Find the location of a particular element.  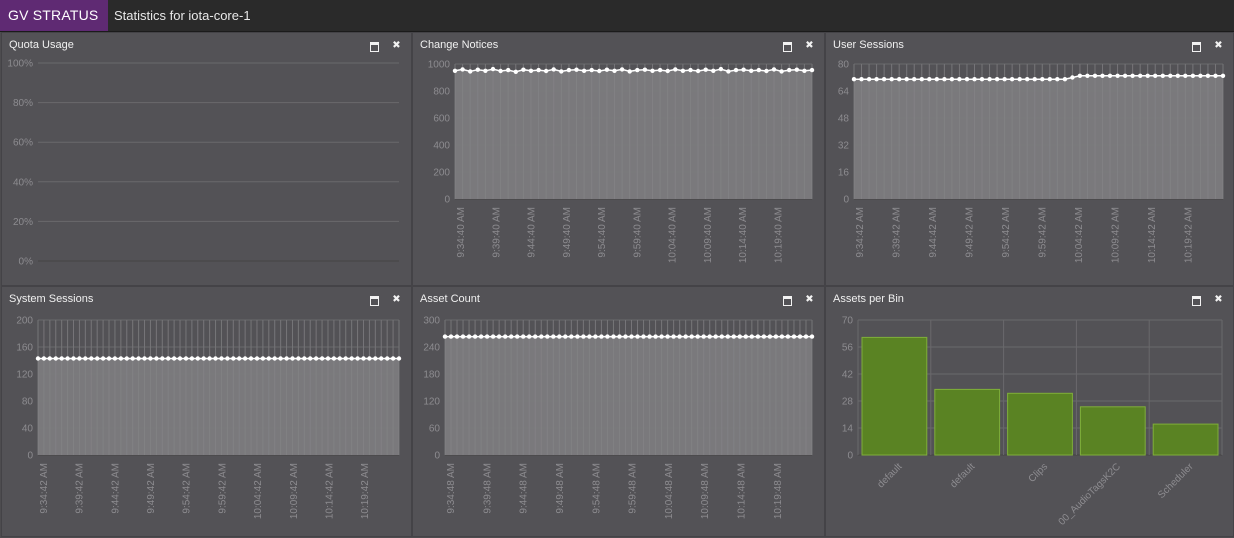

top-bar: GV STRATUS Statistics for iota-core-1 is located at coordinates (617, 16).